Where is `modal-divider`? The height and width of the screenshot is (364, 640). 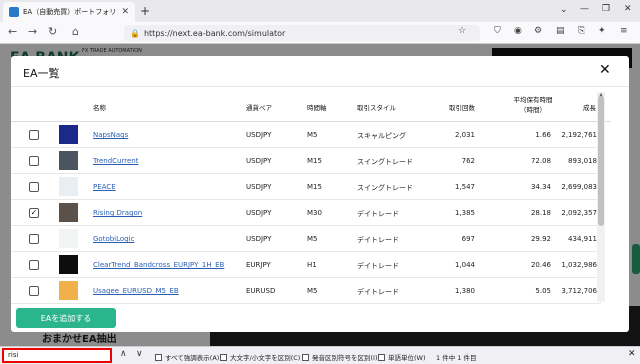 modal-divider is located at coordinates (320, 86).